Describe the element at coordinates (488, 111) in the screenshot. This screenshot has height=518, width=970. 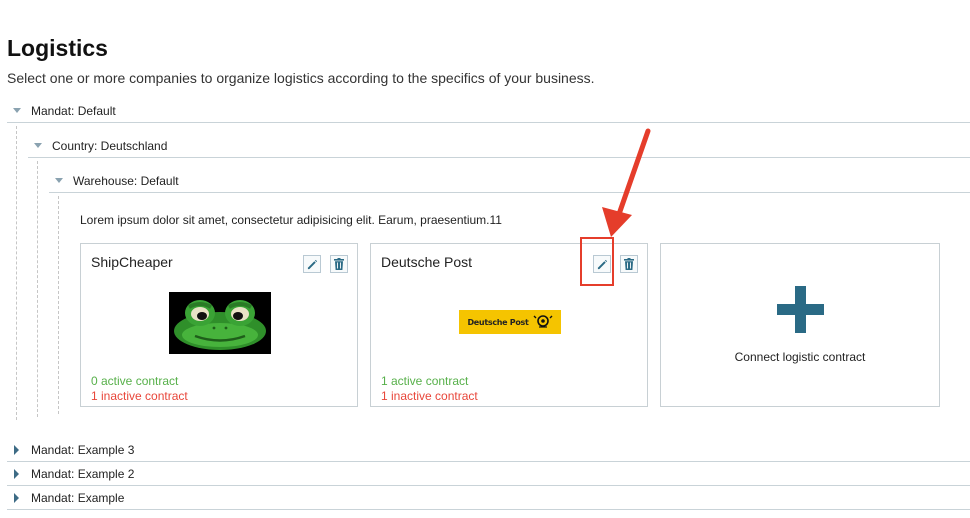
I see `tree-node-mandat-default: Mandat: Default` at that location.